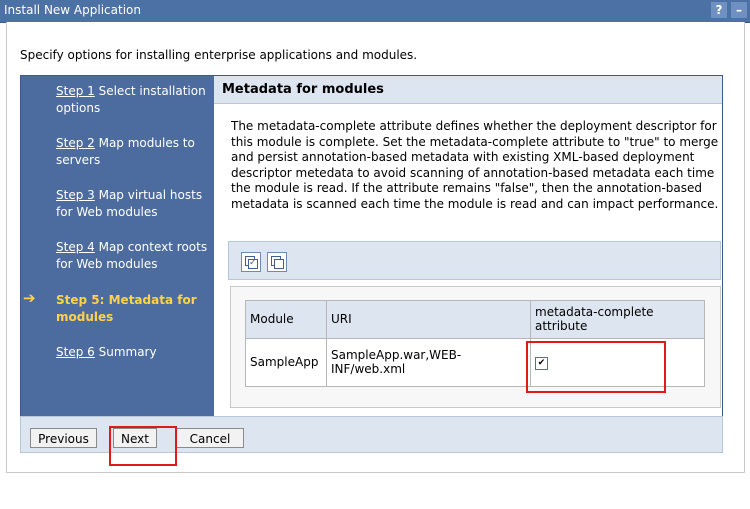 Image resolution: width=750 pixels, height=509 pixels. I want to click on content-header: Metadata for modules, so click(468, 90).